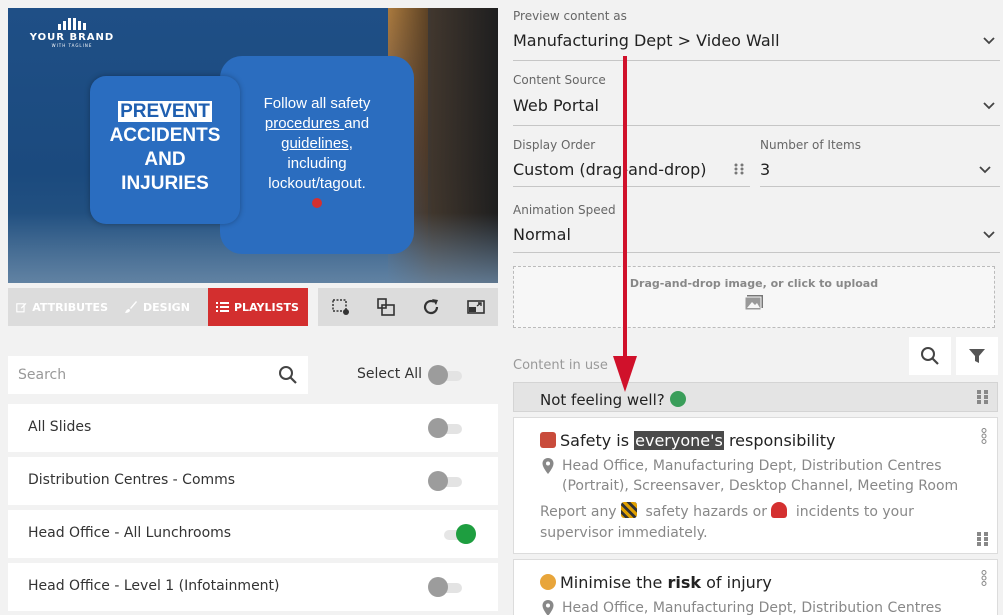  I want to click on message-line: ,, so click(350, 143).